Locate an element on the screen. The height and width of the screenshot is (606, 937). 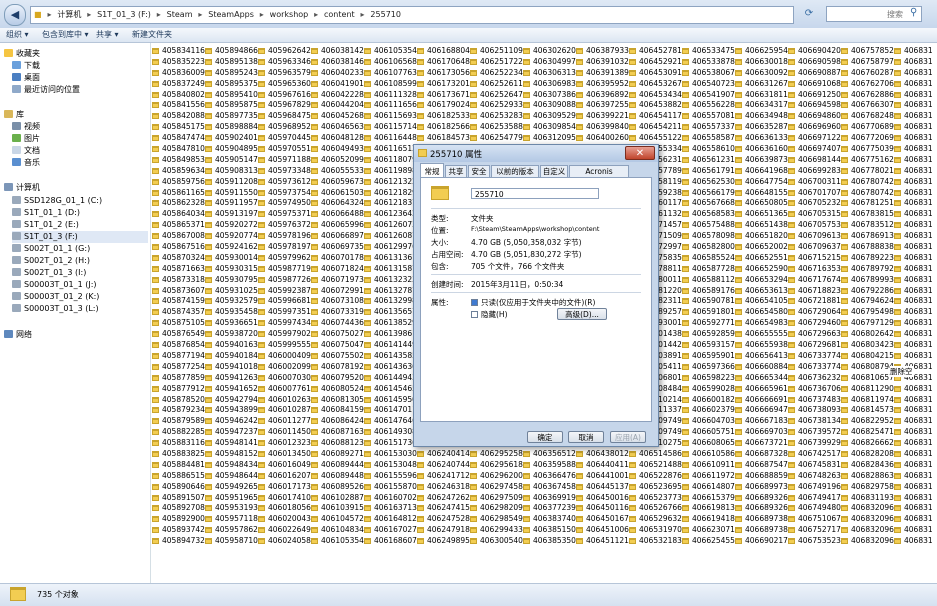
folder-item: 405946242 is located at coordinates (231, 421).